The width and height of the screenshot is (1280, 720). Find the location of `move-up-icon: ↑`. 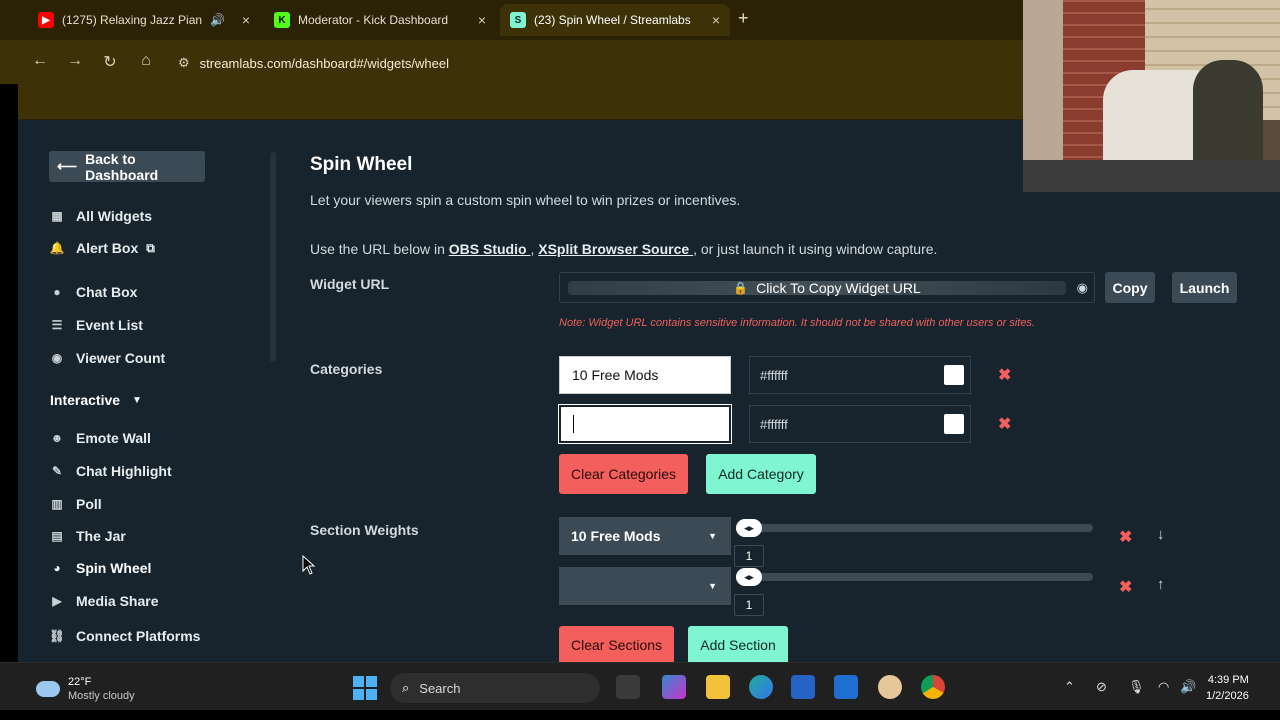

move-up-icon: ↑ is located at coordinates (1161, 584).